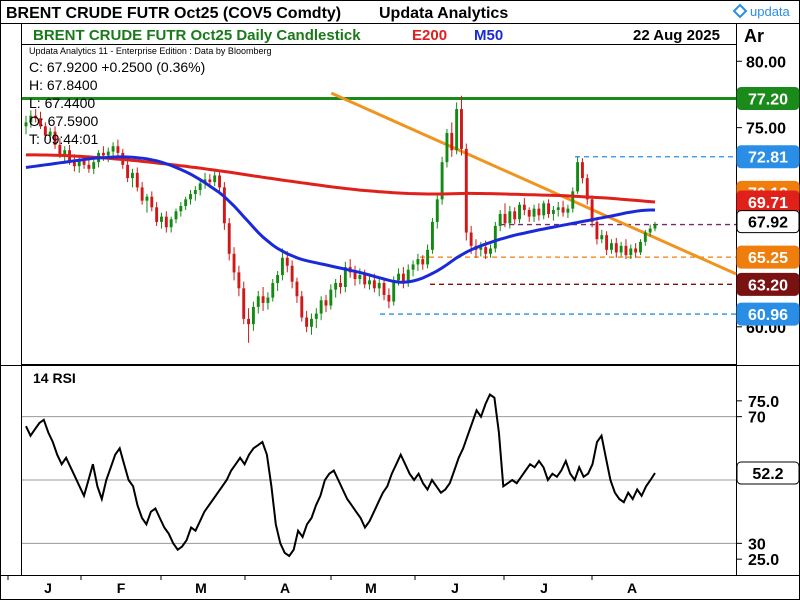 The height and width of the screenshot is (600, 800). What do you see at coordinates (117, 67) in the screenshot?
I see `close-readout: C: 67.9200 +0.2500 (0.36%)` at bounding box center [117, 67].